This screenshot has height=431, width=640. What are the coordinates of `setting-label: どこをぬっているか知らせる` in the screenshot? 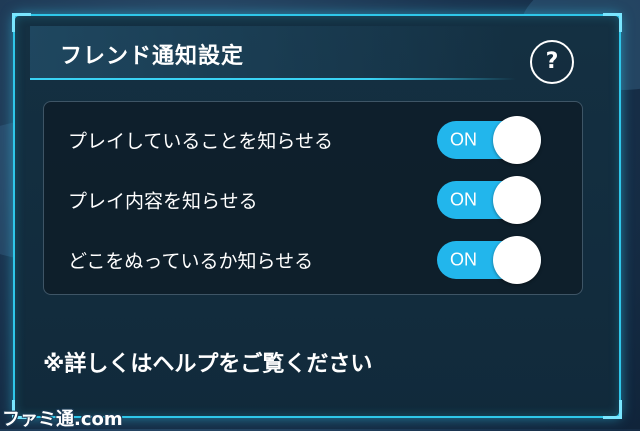 It's located at (191, 261).